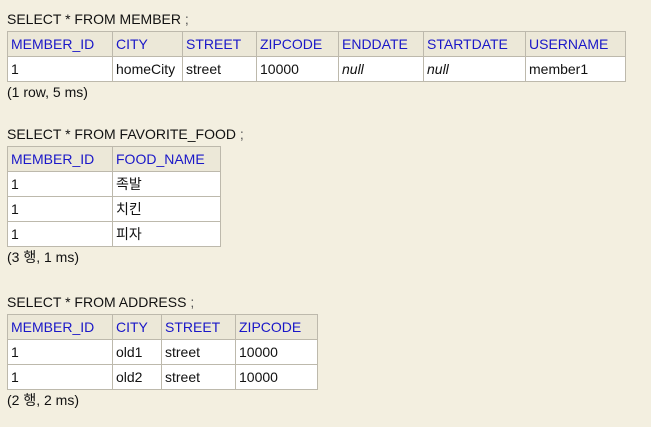  Describe the element at coordinates (137, 352) in the screenshot. I see `table-cell: old1` at that location.